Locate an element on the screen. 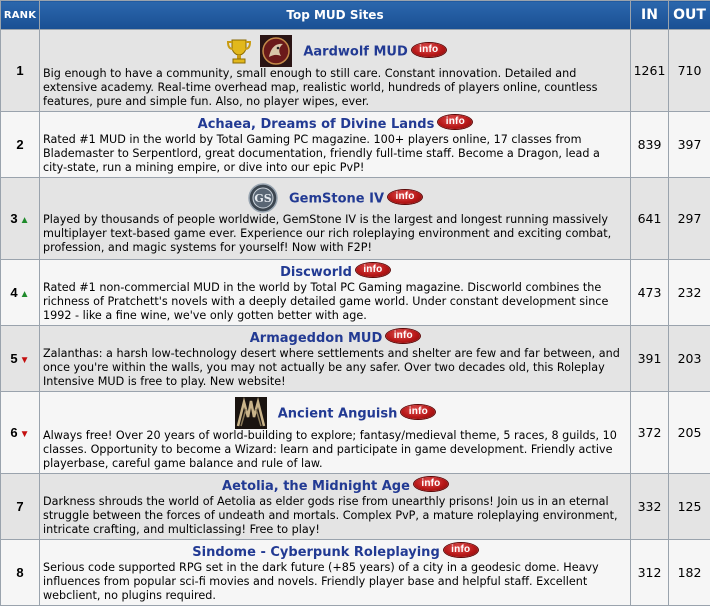 The image size is (710, 611). in-votes: 641 is located at coordinates (649, 218).